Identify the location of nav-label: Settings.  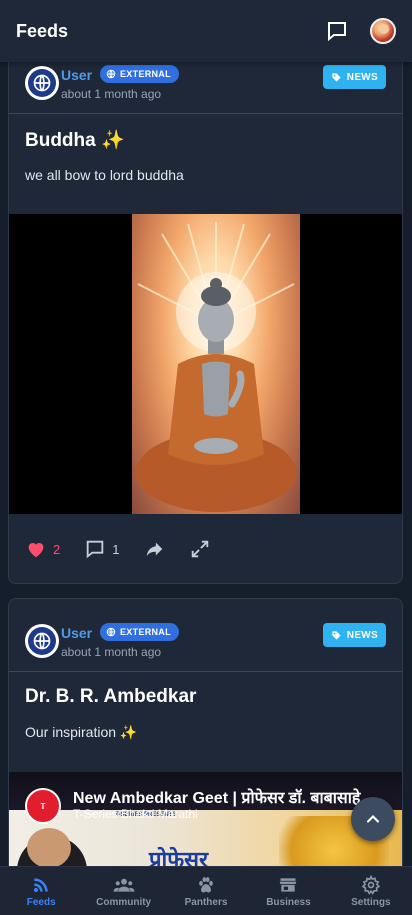
(371, 902).